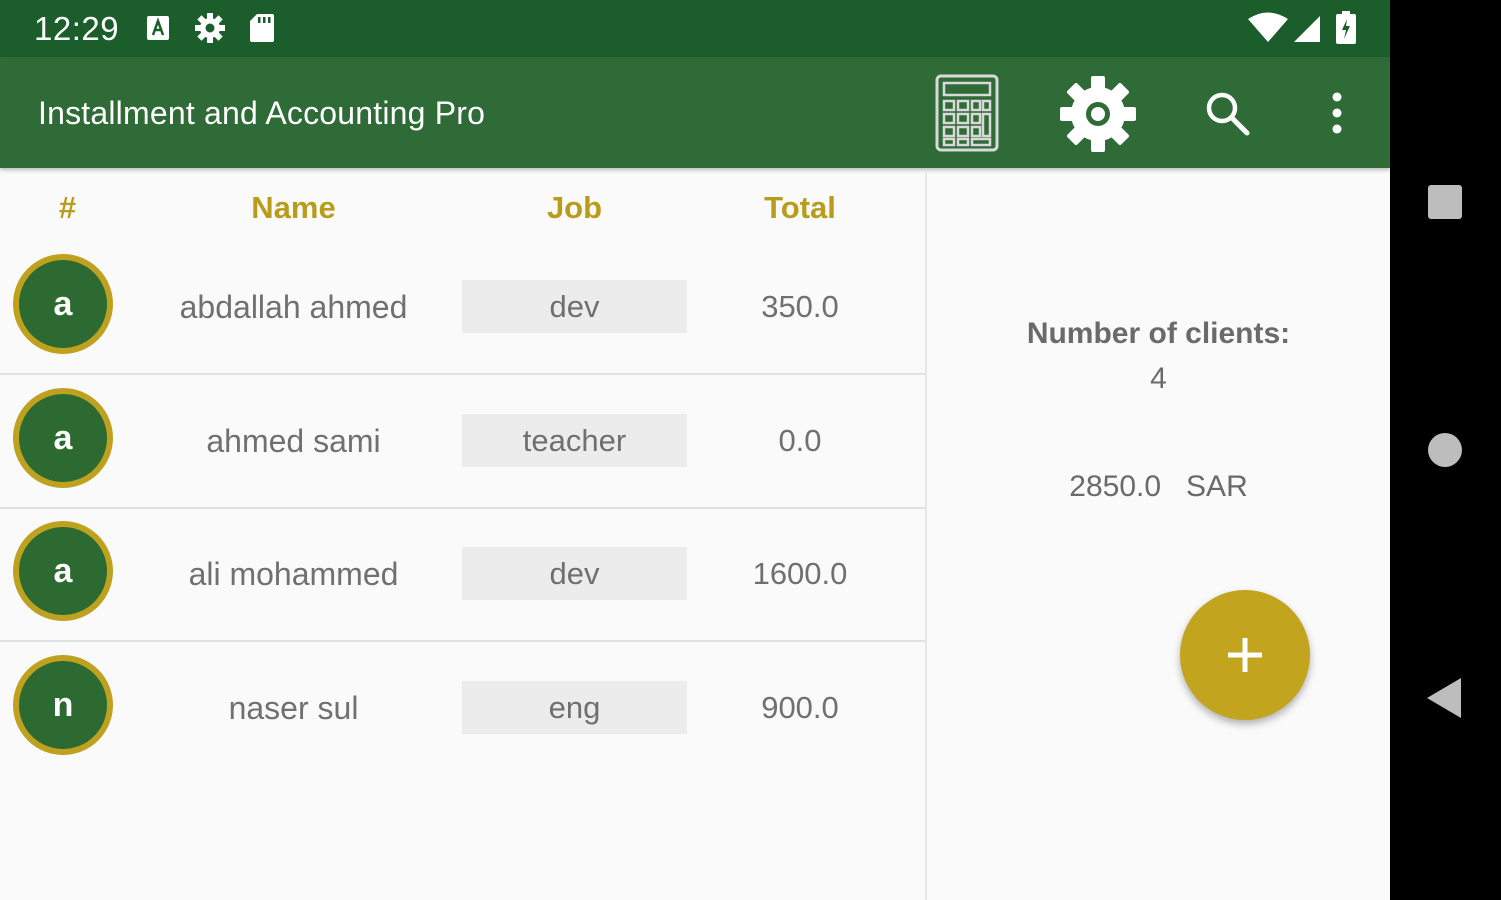 Image resolution: width=1501 pixels, height=900 pixels. I want to click on table-row: n naser sul eng 900.0, so click(462, 709).